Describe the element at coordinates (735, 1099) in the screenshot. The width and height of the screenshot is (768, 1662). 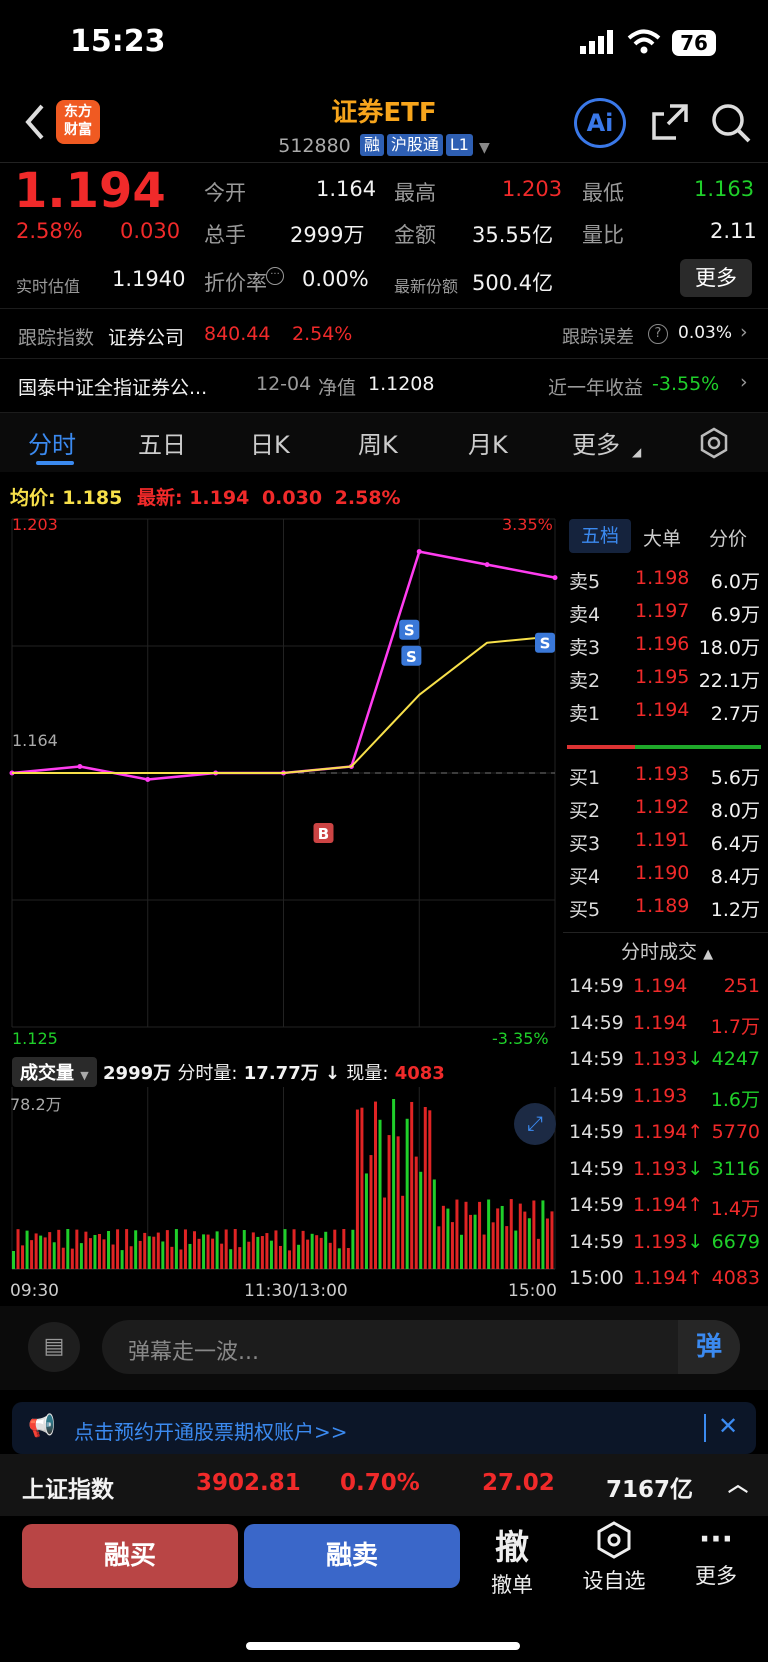
I see `trade-volume: 1.6万` at that location.